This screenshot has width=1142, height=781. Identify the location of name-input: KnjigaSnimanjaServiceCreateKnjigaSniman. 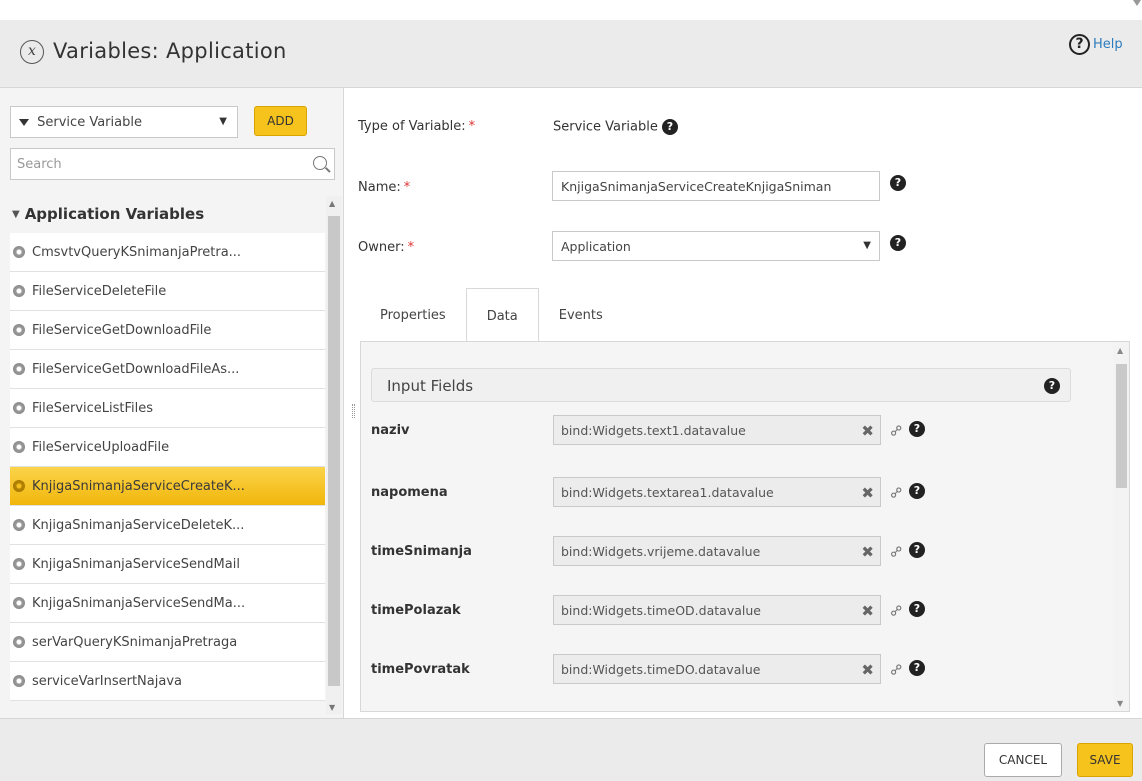
(716, 186).